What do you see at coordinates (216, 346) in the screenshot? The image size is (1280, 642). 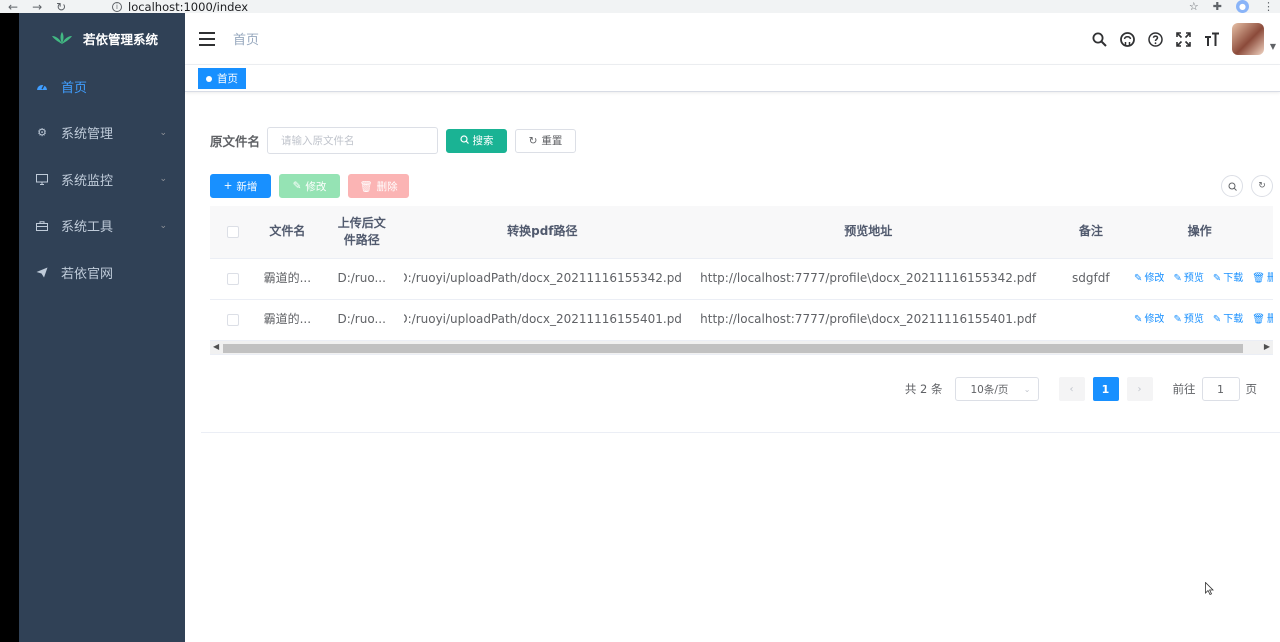 I see `scroll-left-icon: ◀` at bounding box center [216, 346].